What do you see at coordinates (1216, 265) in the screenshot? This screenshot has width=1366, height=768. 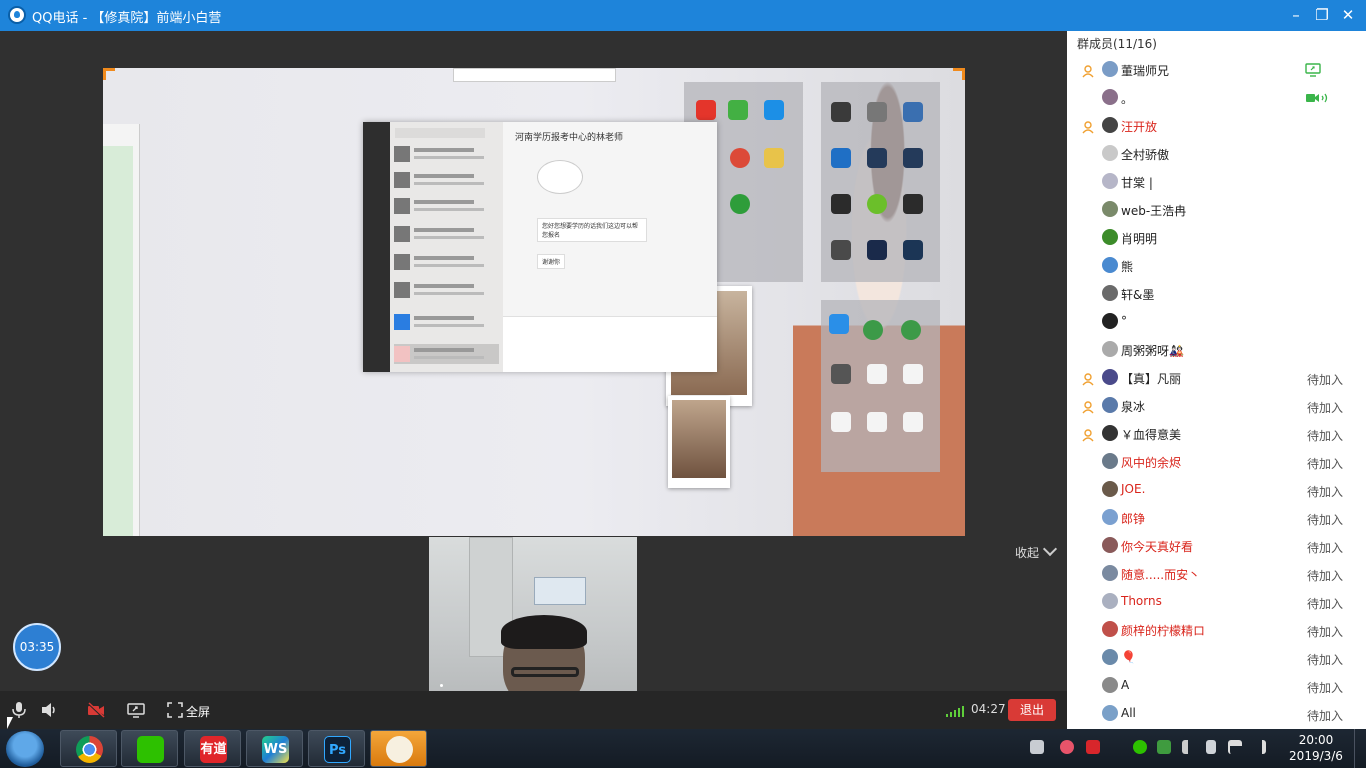 I see `member-row: 熊` at bounding box center [1216, 265].